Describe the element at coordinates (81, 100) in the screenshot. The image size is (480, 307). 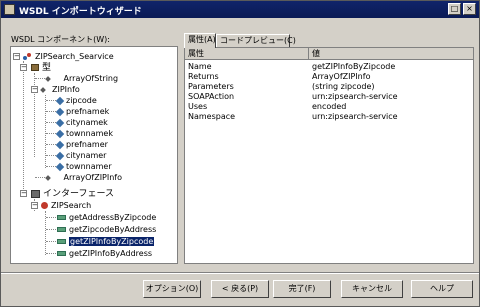
I see `field-label: zipcode` at that location.